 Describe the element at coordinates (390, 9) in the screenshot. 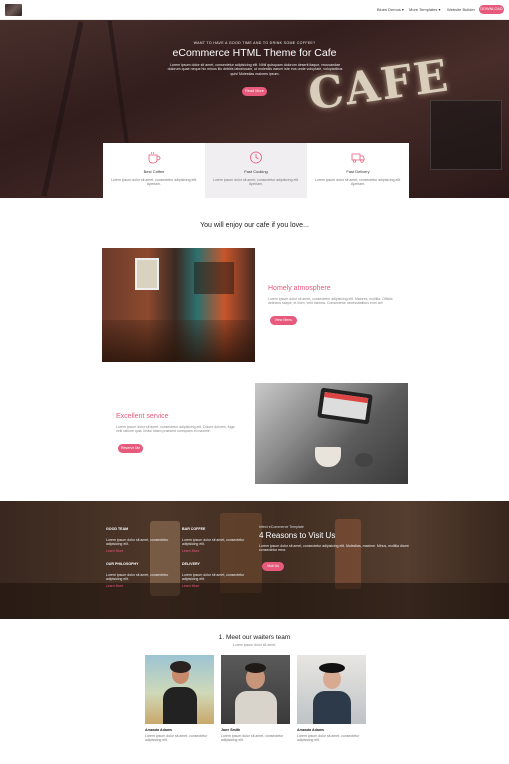

I see `nav-link-blues-demos: Blues Demos ▾` at that location.